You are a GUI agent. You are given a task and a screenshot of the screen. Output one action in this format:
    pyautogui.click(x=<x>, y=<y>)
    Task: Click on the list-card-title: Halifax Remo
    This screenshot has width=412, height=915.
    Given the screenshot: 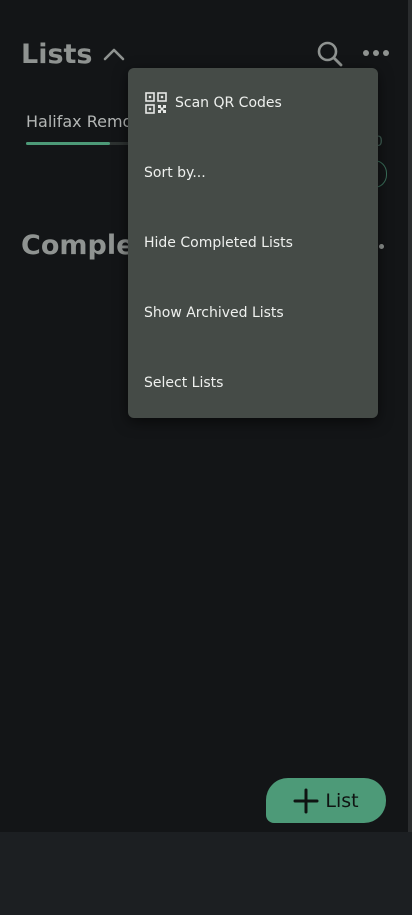 What is the action you would take?
    pyautogui.click(x=81, y=121)
    